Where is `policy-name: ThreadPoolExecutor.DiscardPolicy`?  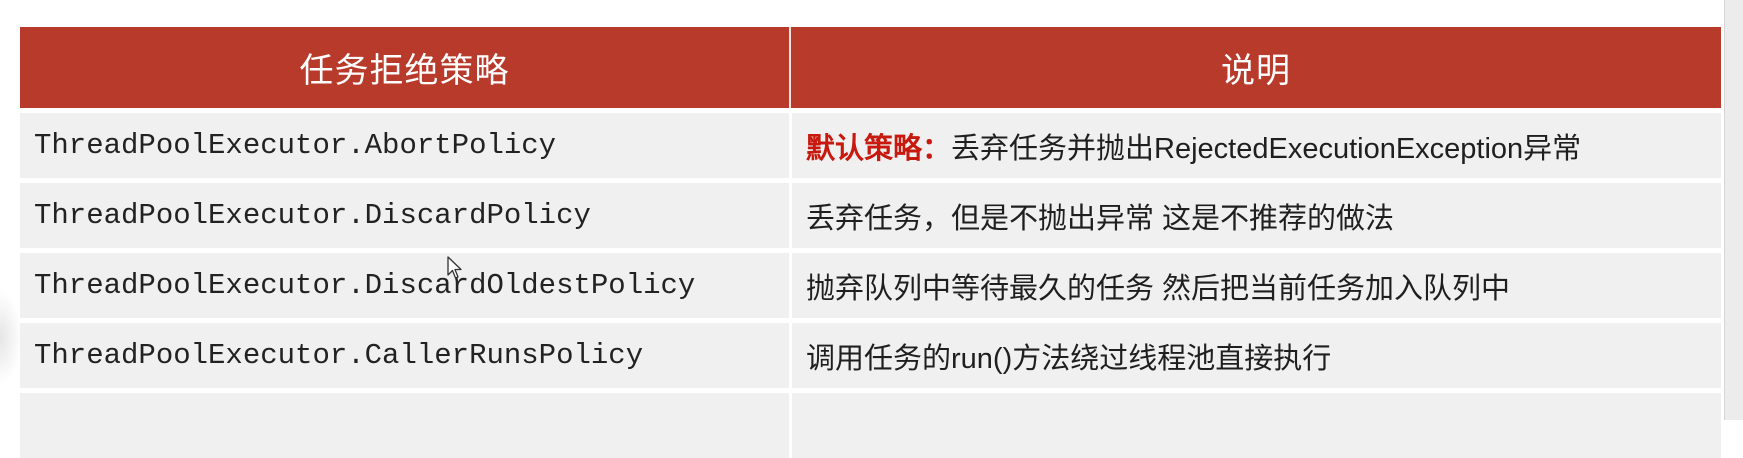
policy-name: ThreadPoolExecutor.DiscardPolicy is located at coordinates (404, 215).